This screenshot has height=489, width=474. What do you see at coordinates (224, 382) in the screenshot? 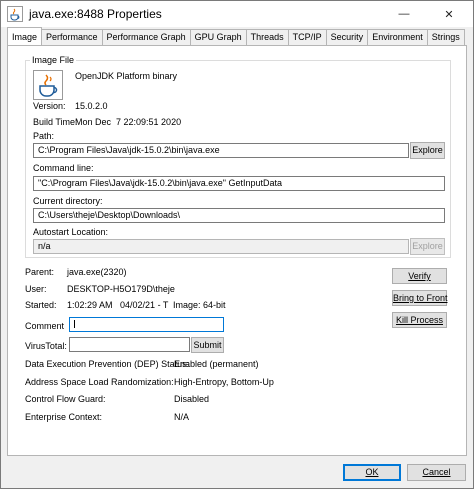
I see `aslr-value: High-Entropy, Bottom-Up` at bounding box center [224, 382].